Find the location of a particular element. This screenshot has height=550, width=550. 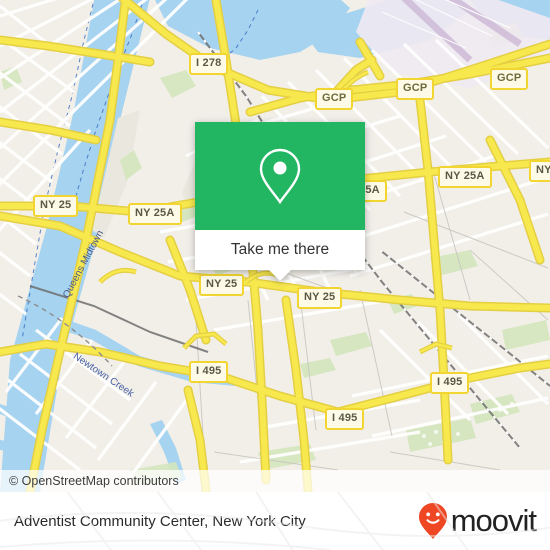

map-attribution: © OpenStreetMap contributors is located at coordinates (275, 481).